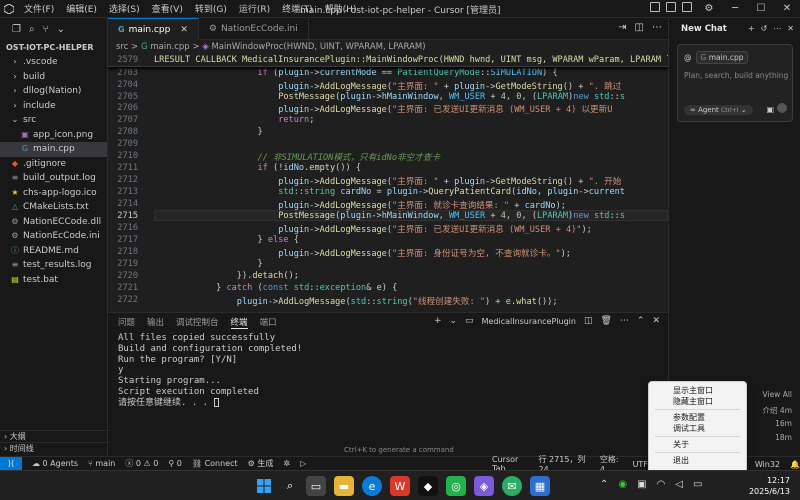 The height and width of the screenshot is (500, 800). What do you see at coordinates (783, 437) in the screenshot?
I see `recent-chat-item: 18m` at bounding box center [783, 437].